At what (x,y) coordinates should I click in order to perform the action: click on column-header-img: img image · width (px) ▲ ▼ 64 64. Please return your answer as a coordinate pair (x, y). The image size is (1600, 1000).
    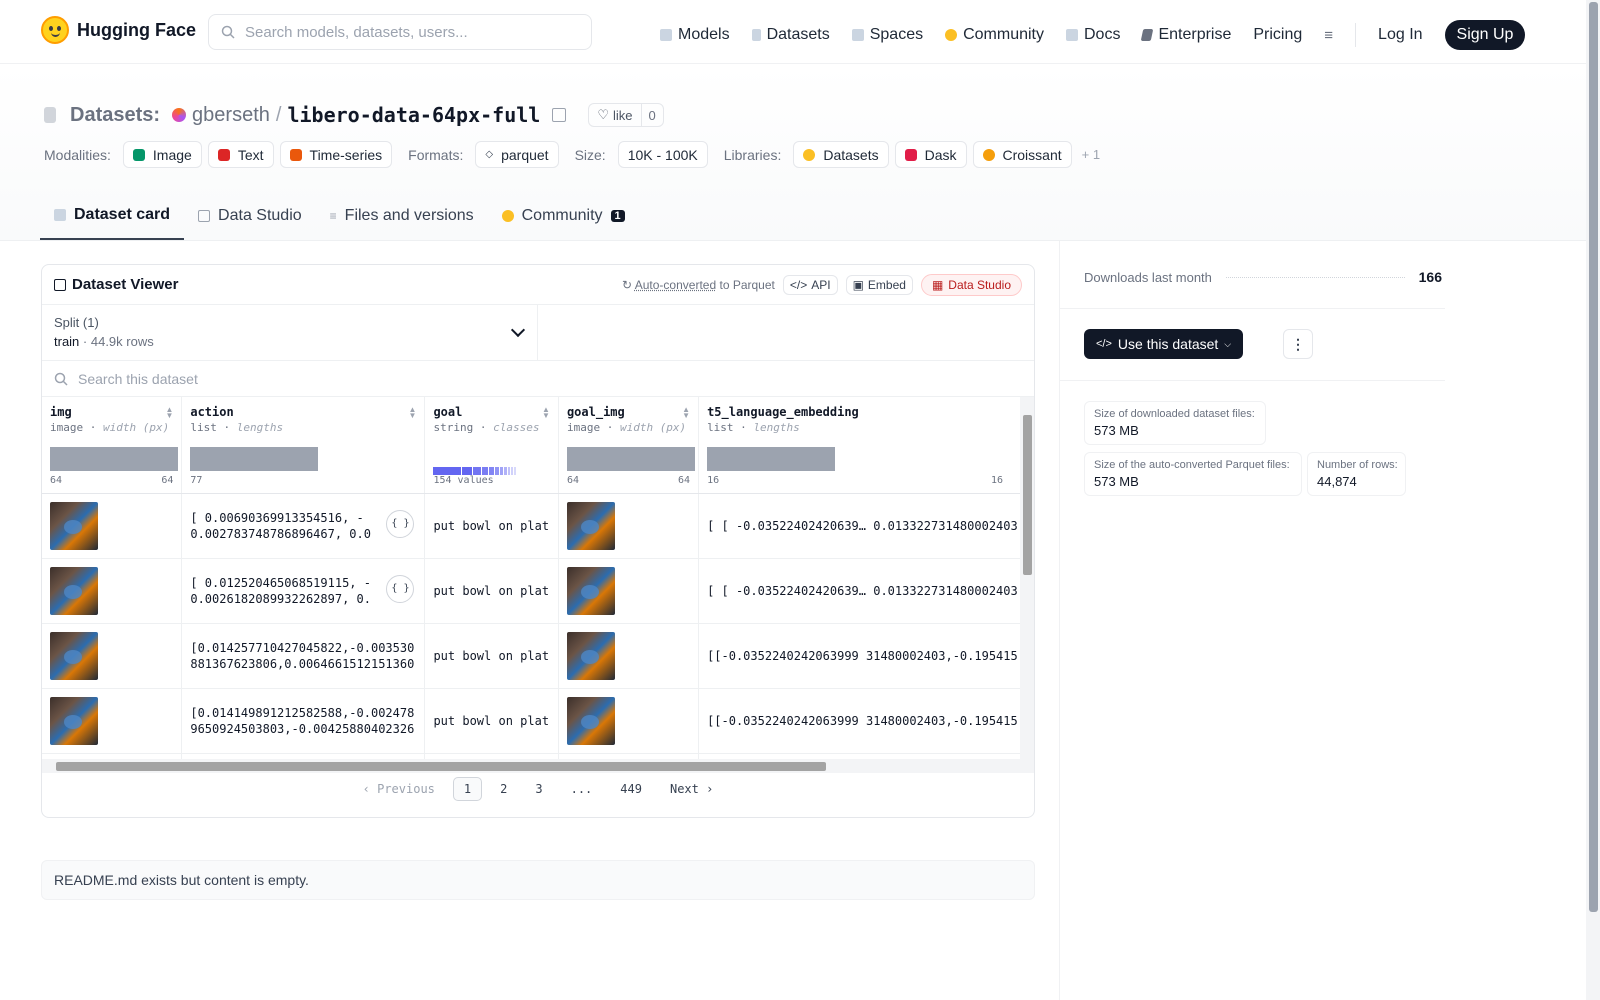
    Looking at the image, I should click on (112, 445).